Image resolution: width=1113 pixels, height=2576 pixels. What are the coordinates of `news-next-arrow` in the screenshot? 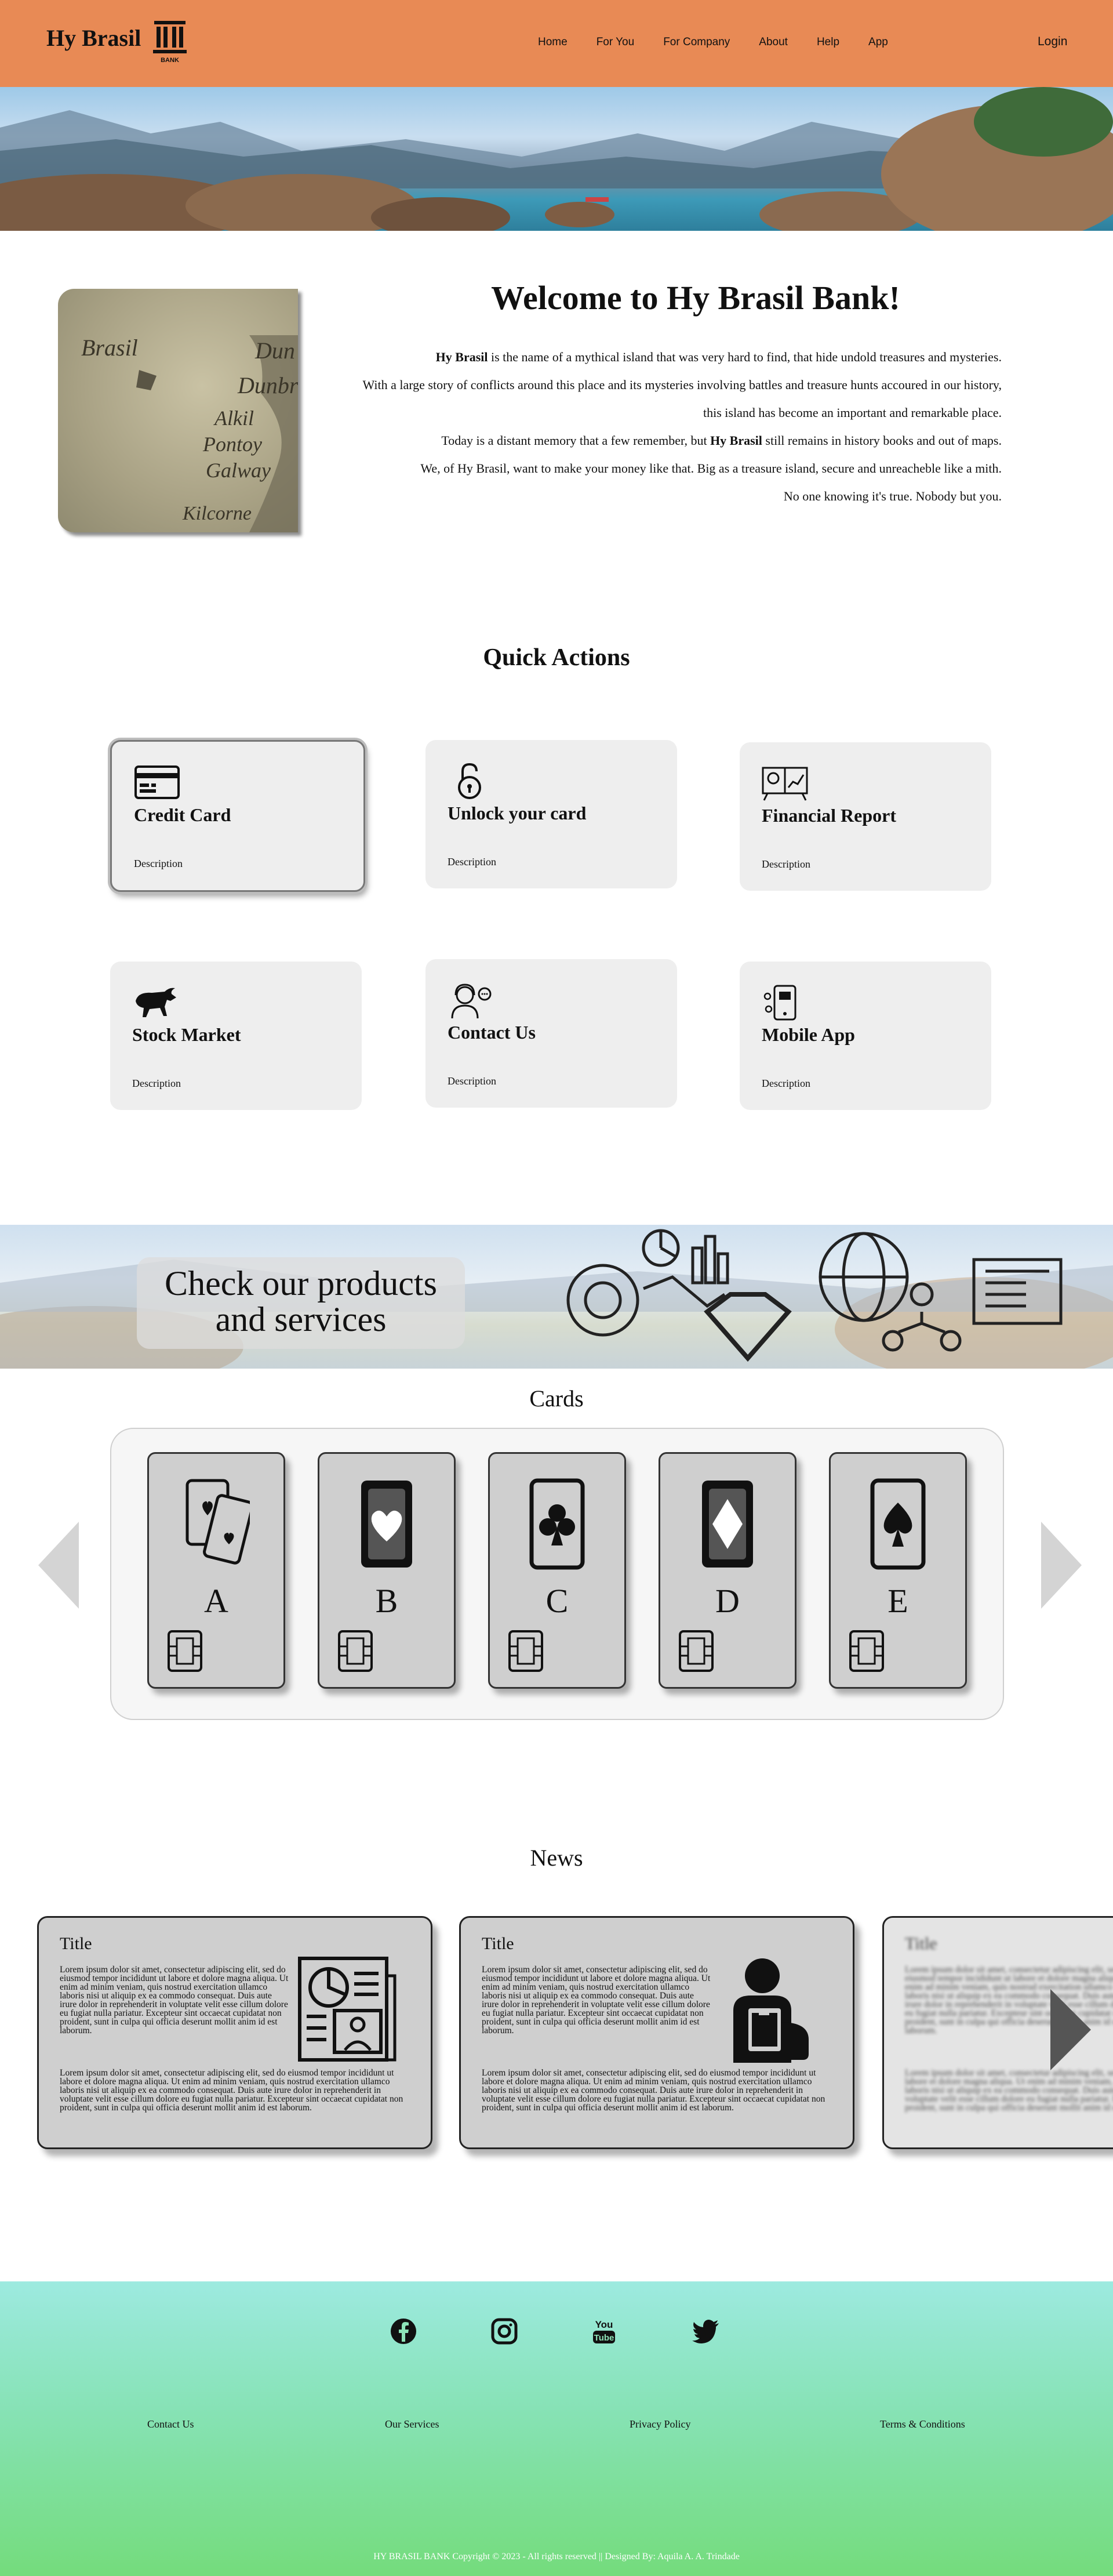 It's located at (1071, 2029).